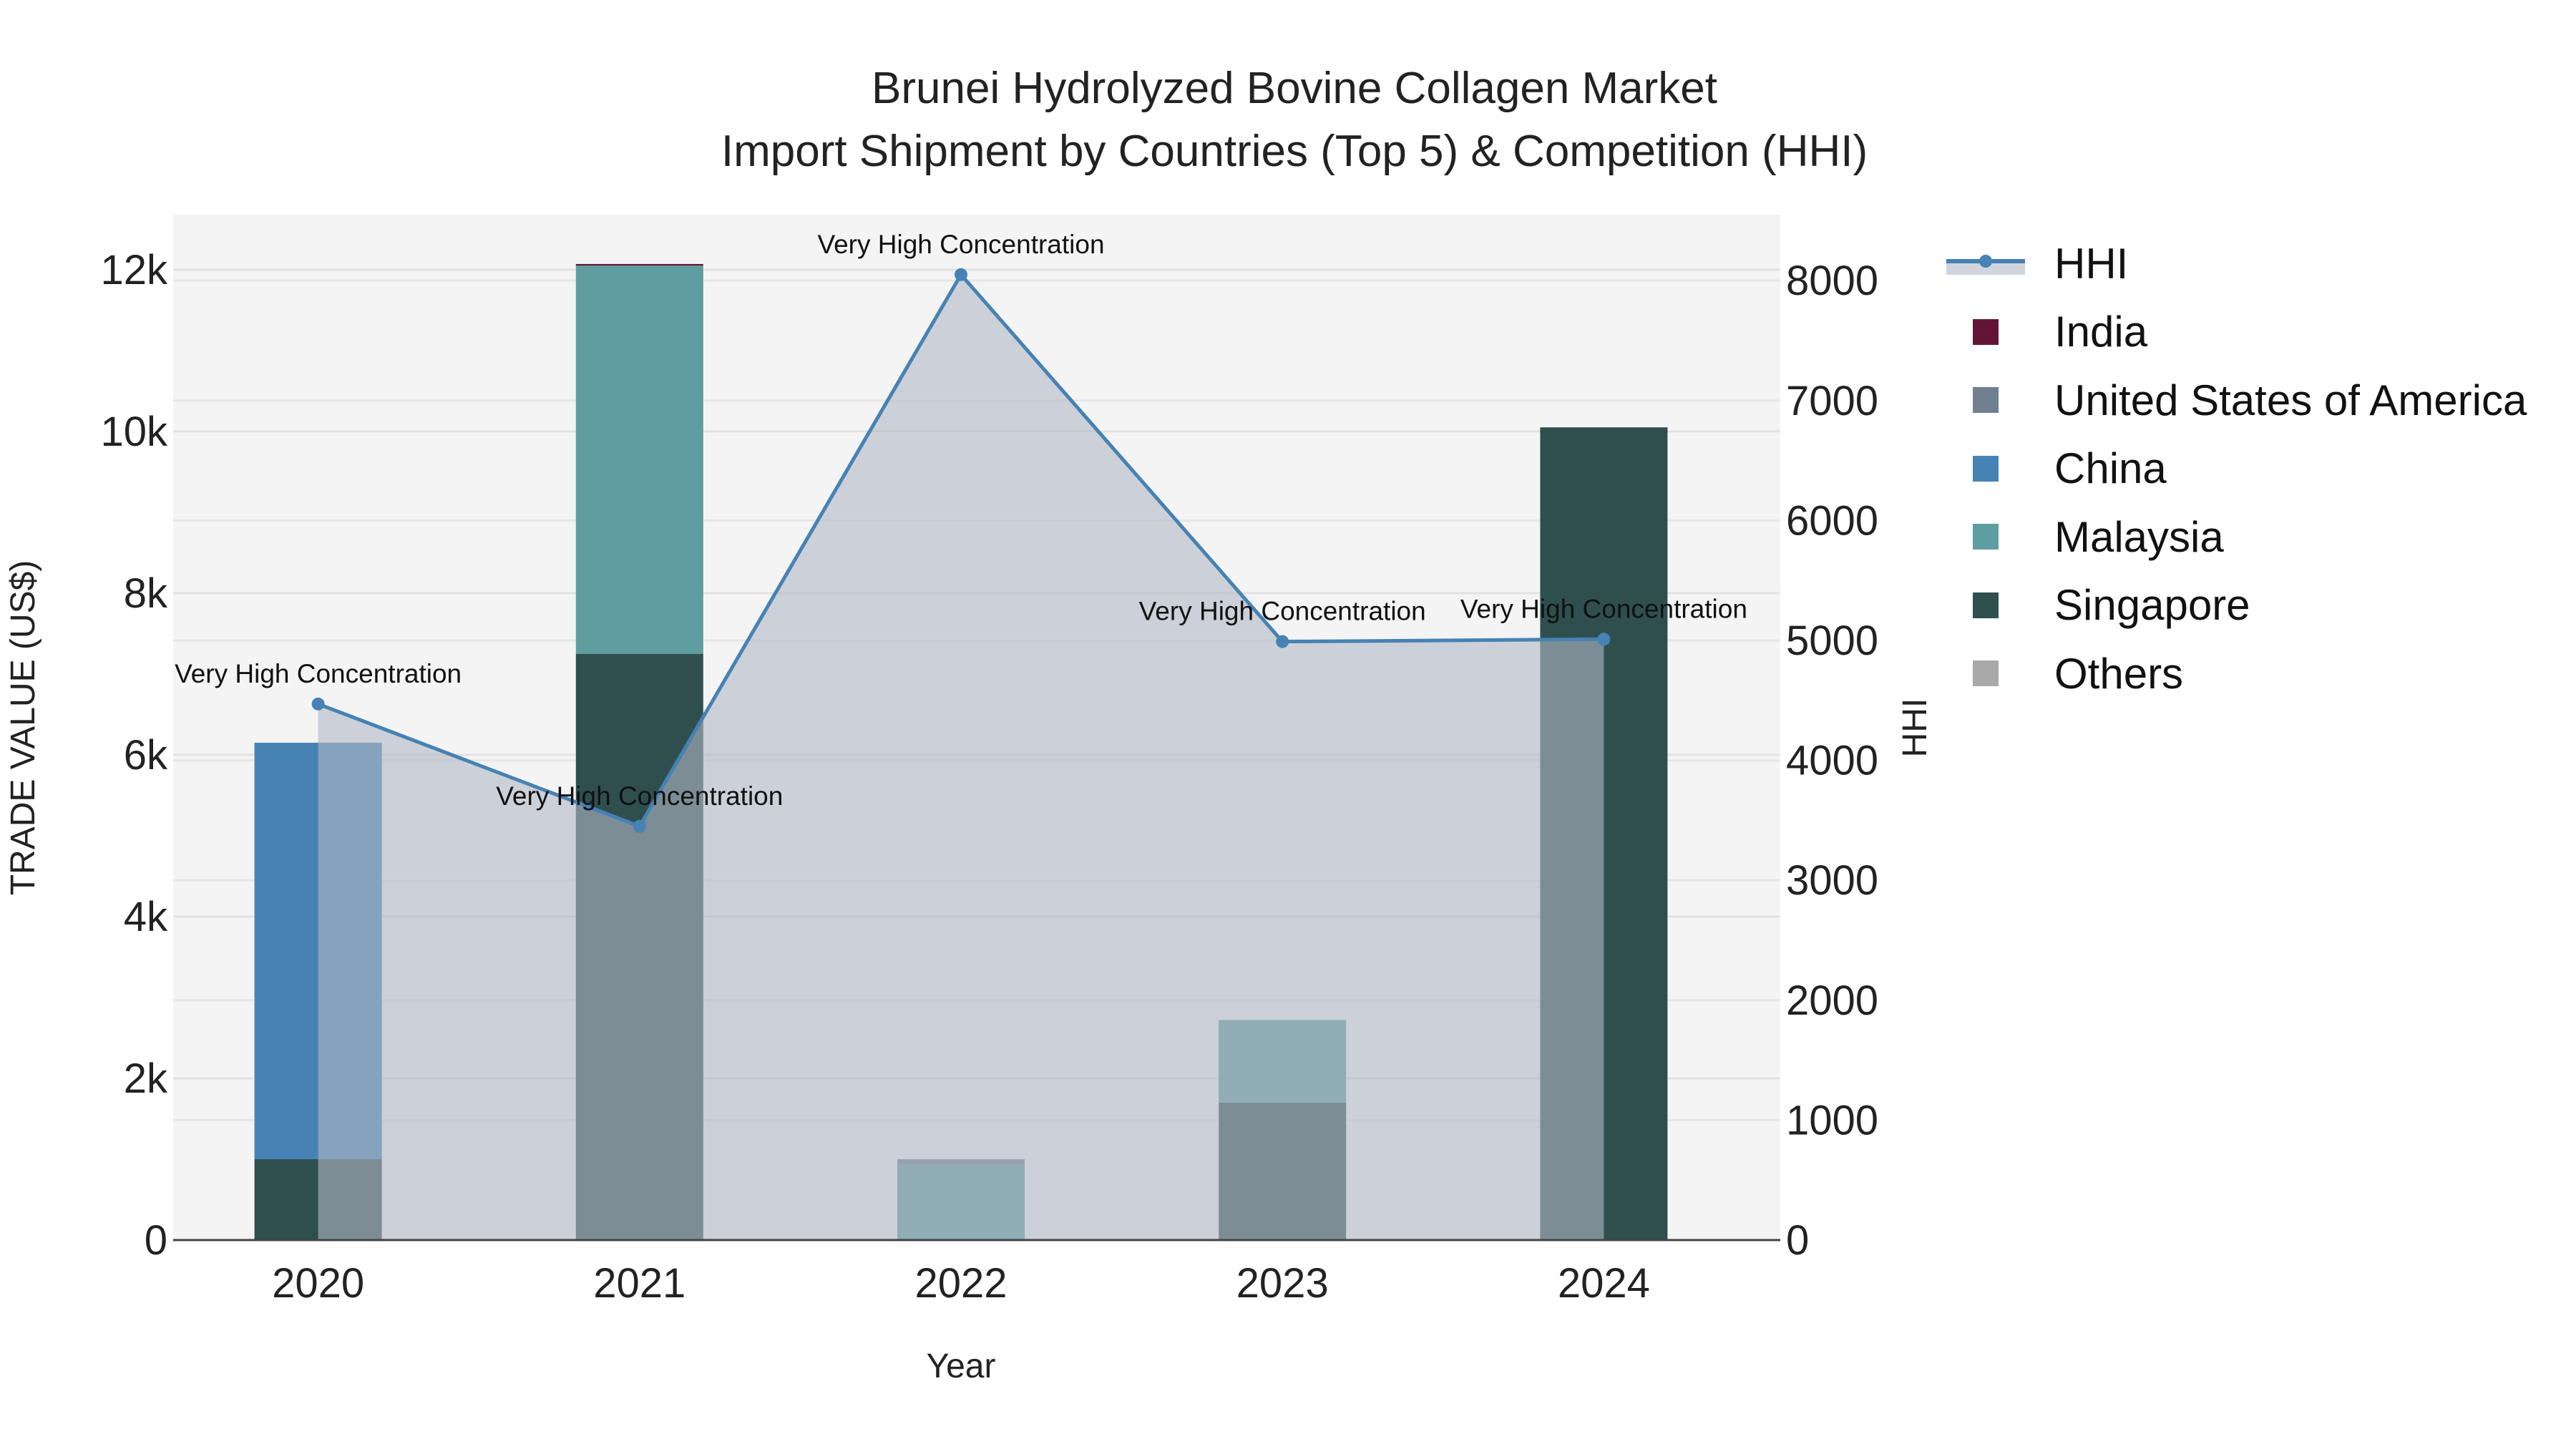 The image size is (2576, 1449). What do you see at coordinates (2290, 400) in the screenshot?
I see `legend-label: United States of America` at bounding box center [2290, 400].